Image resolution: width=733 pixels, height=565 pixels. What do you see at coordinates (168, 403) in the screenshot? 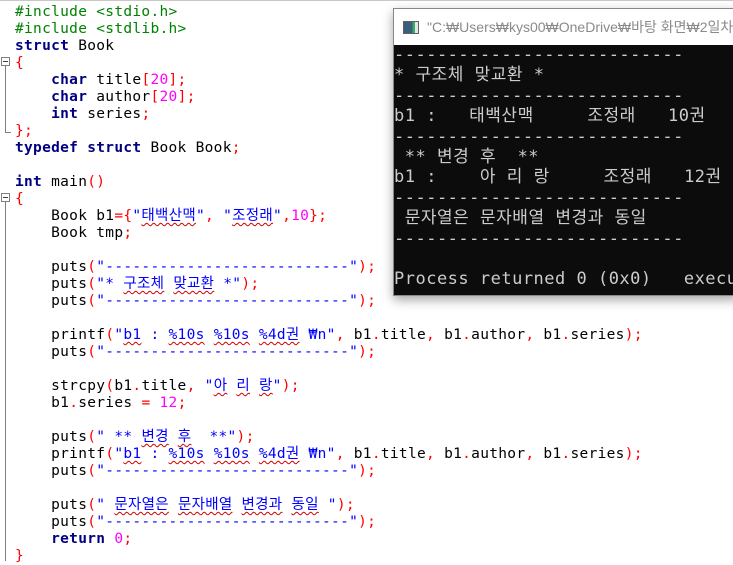
I see `code-token: 12` at bounding box center [168, 403].